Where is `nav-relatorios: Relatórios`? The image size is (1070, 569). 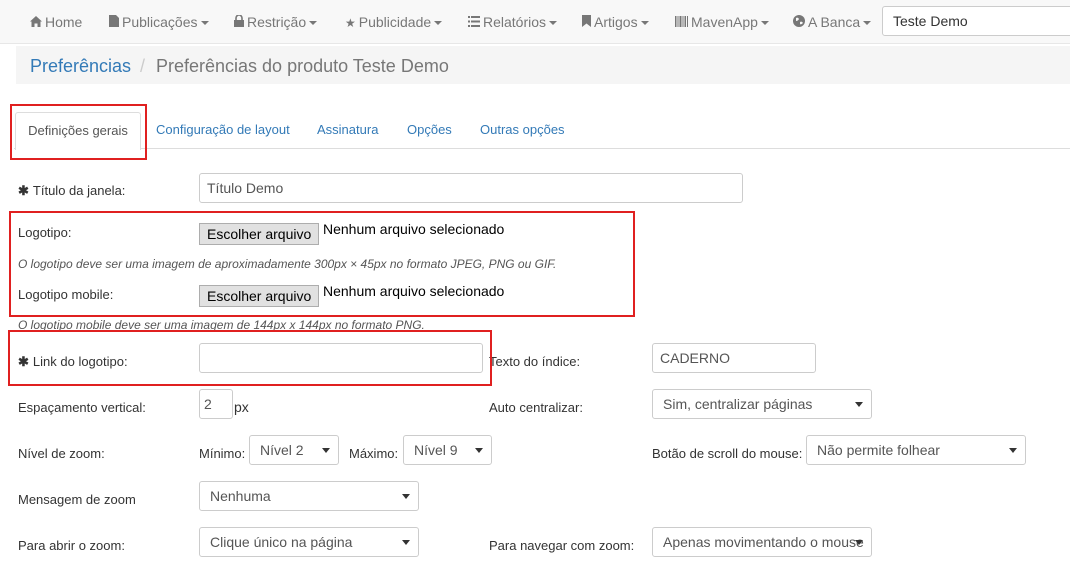
nav-relatorios: Relatórios is located at coordinates (513, 22).